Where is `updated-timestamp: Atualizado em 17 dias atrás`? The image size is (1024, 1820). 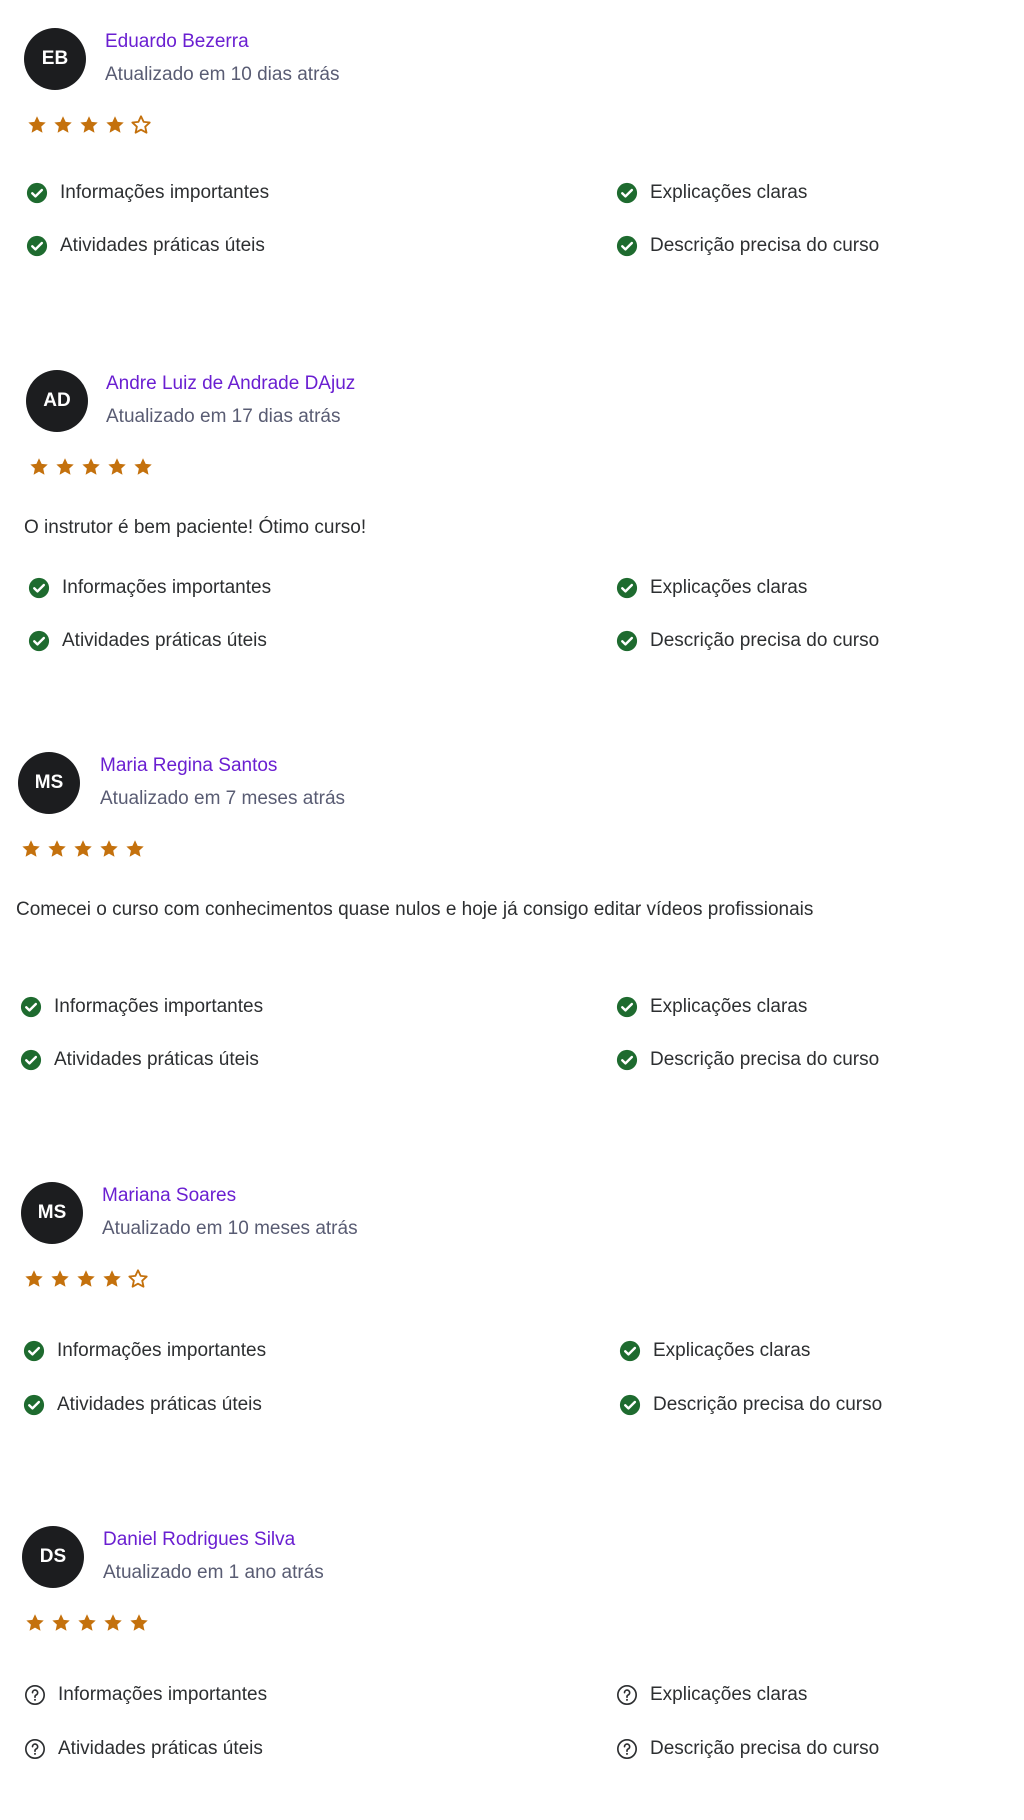 updated-timestamp: Atualizado em 17 dias atrás is located at coordinates (223, 416).